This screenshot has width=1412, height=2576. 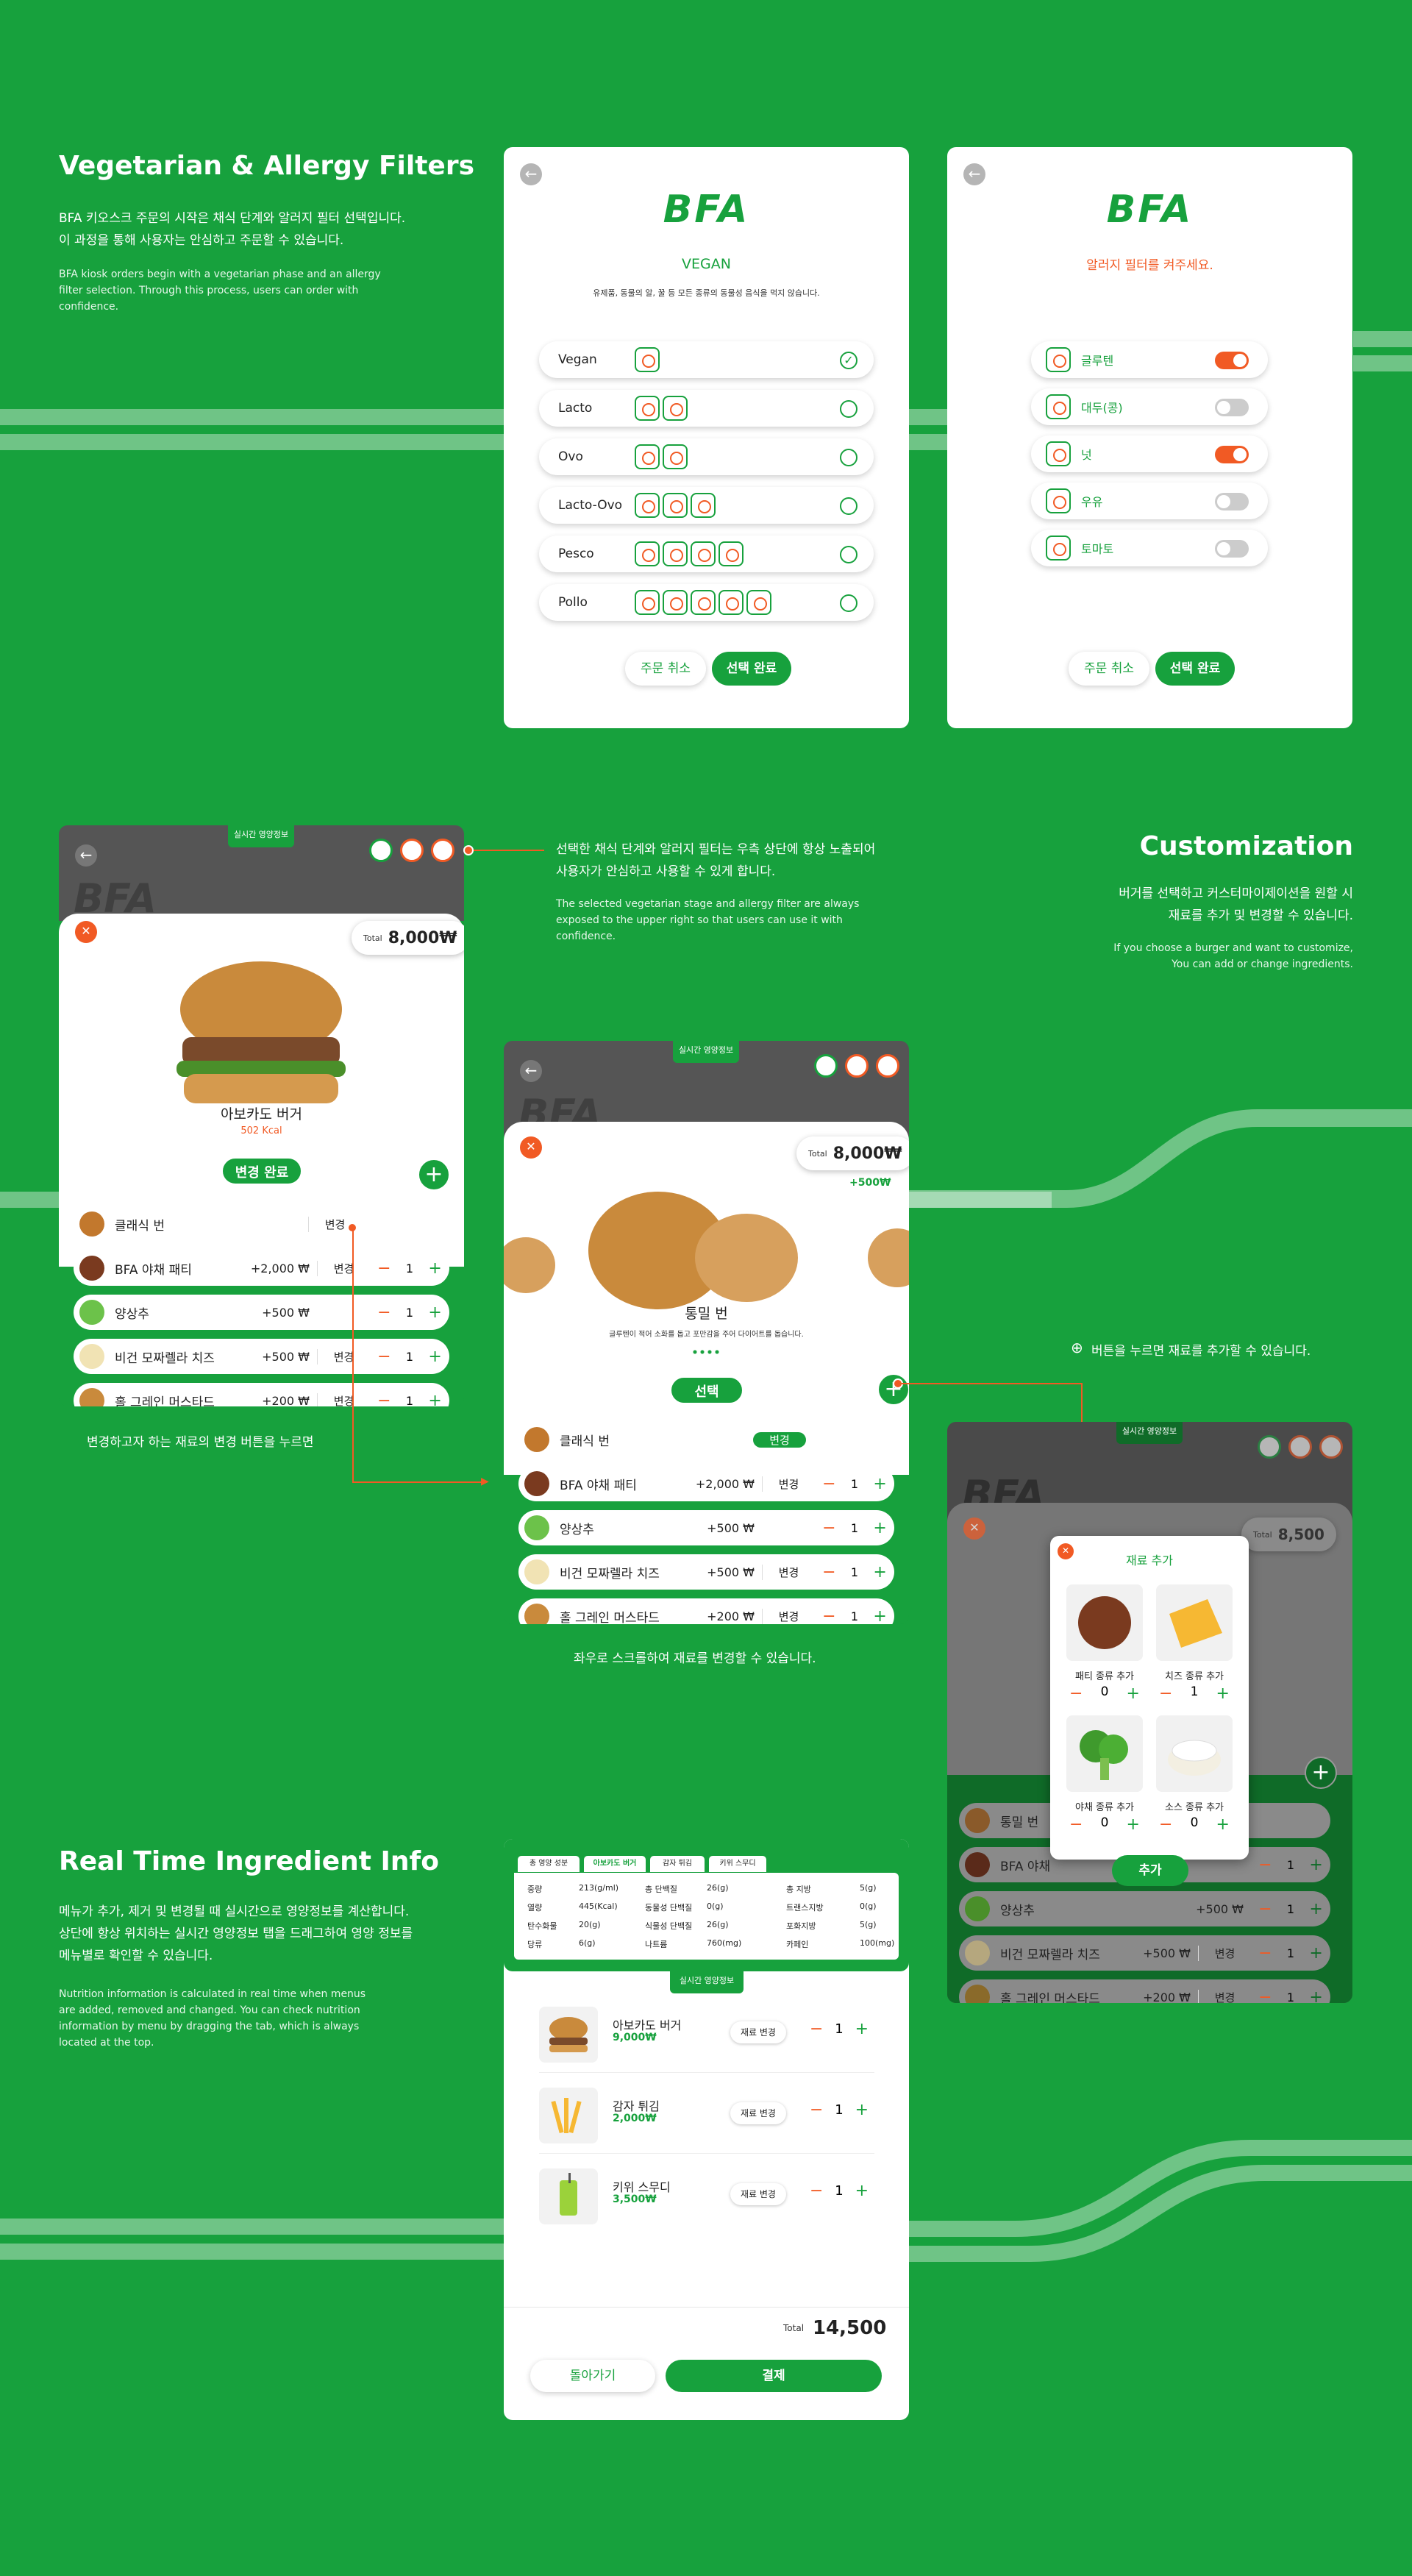 What do you see at coordinates (707, 1390) in the screenshot?
I see `select-button: 선택` at bounding box center [707, 1390].